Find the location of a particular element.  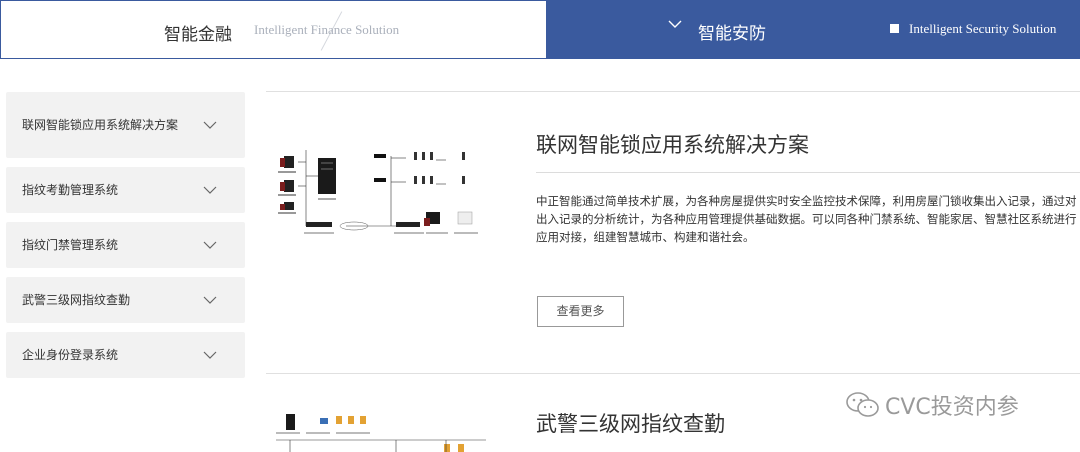

sidebar-item-fingerprint-access-control: 指纹门禁管理系统 is located at coordinates (125, 245).